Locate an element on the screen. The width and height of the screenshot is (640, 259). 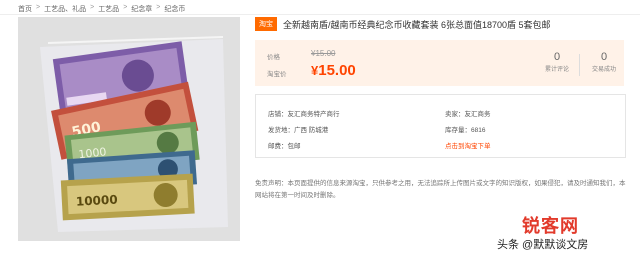
original-price: ¥15.00 is located at coordinates (323, 53).